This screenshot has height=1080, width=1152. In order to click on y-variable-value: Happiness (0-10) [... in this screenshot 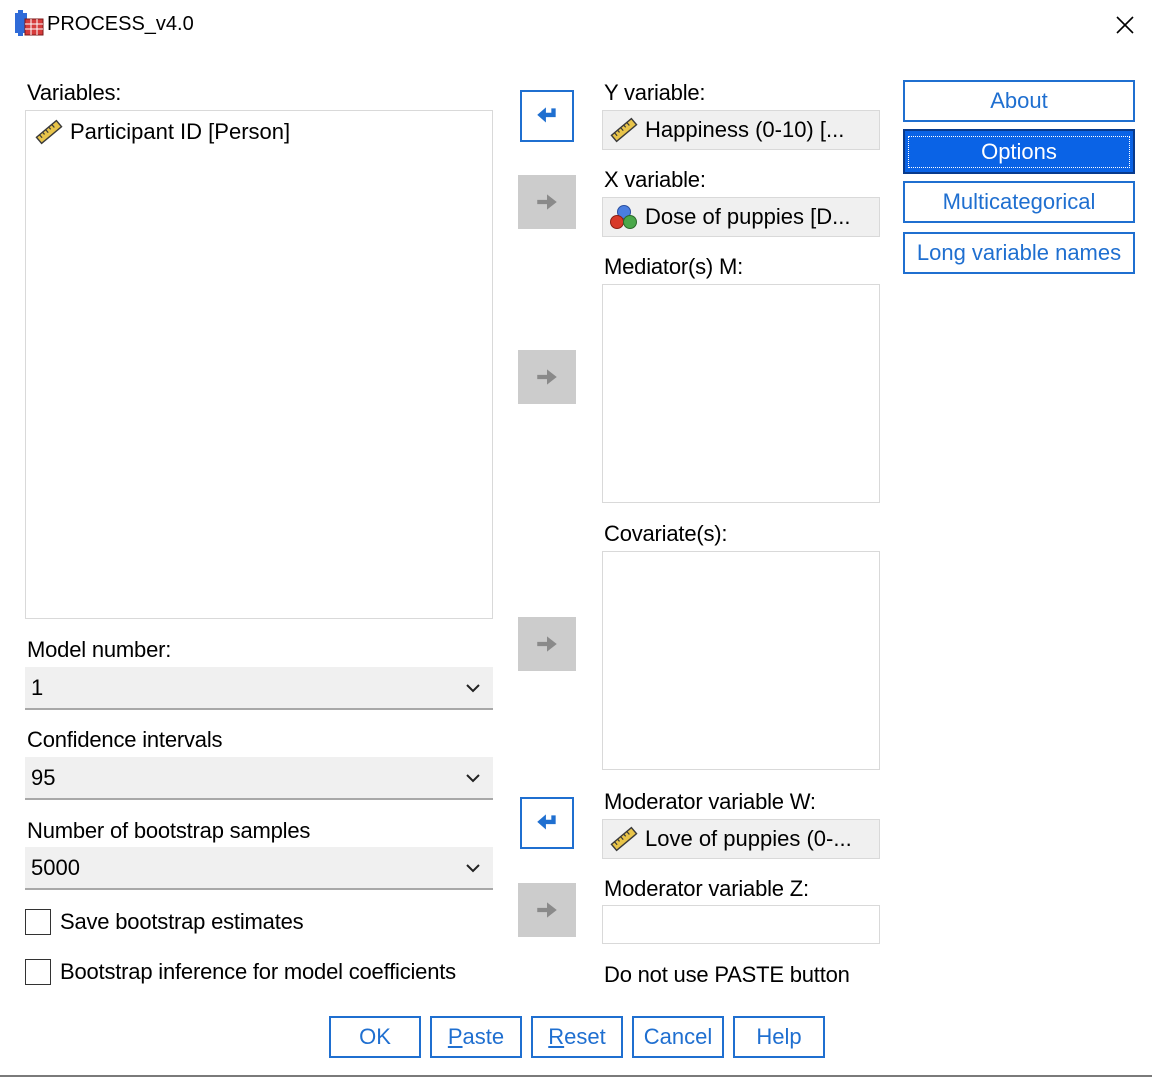, I will do `click(745, 129)`.